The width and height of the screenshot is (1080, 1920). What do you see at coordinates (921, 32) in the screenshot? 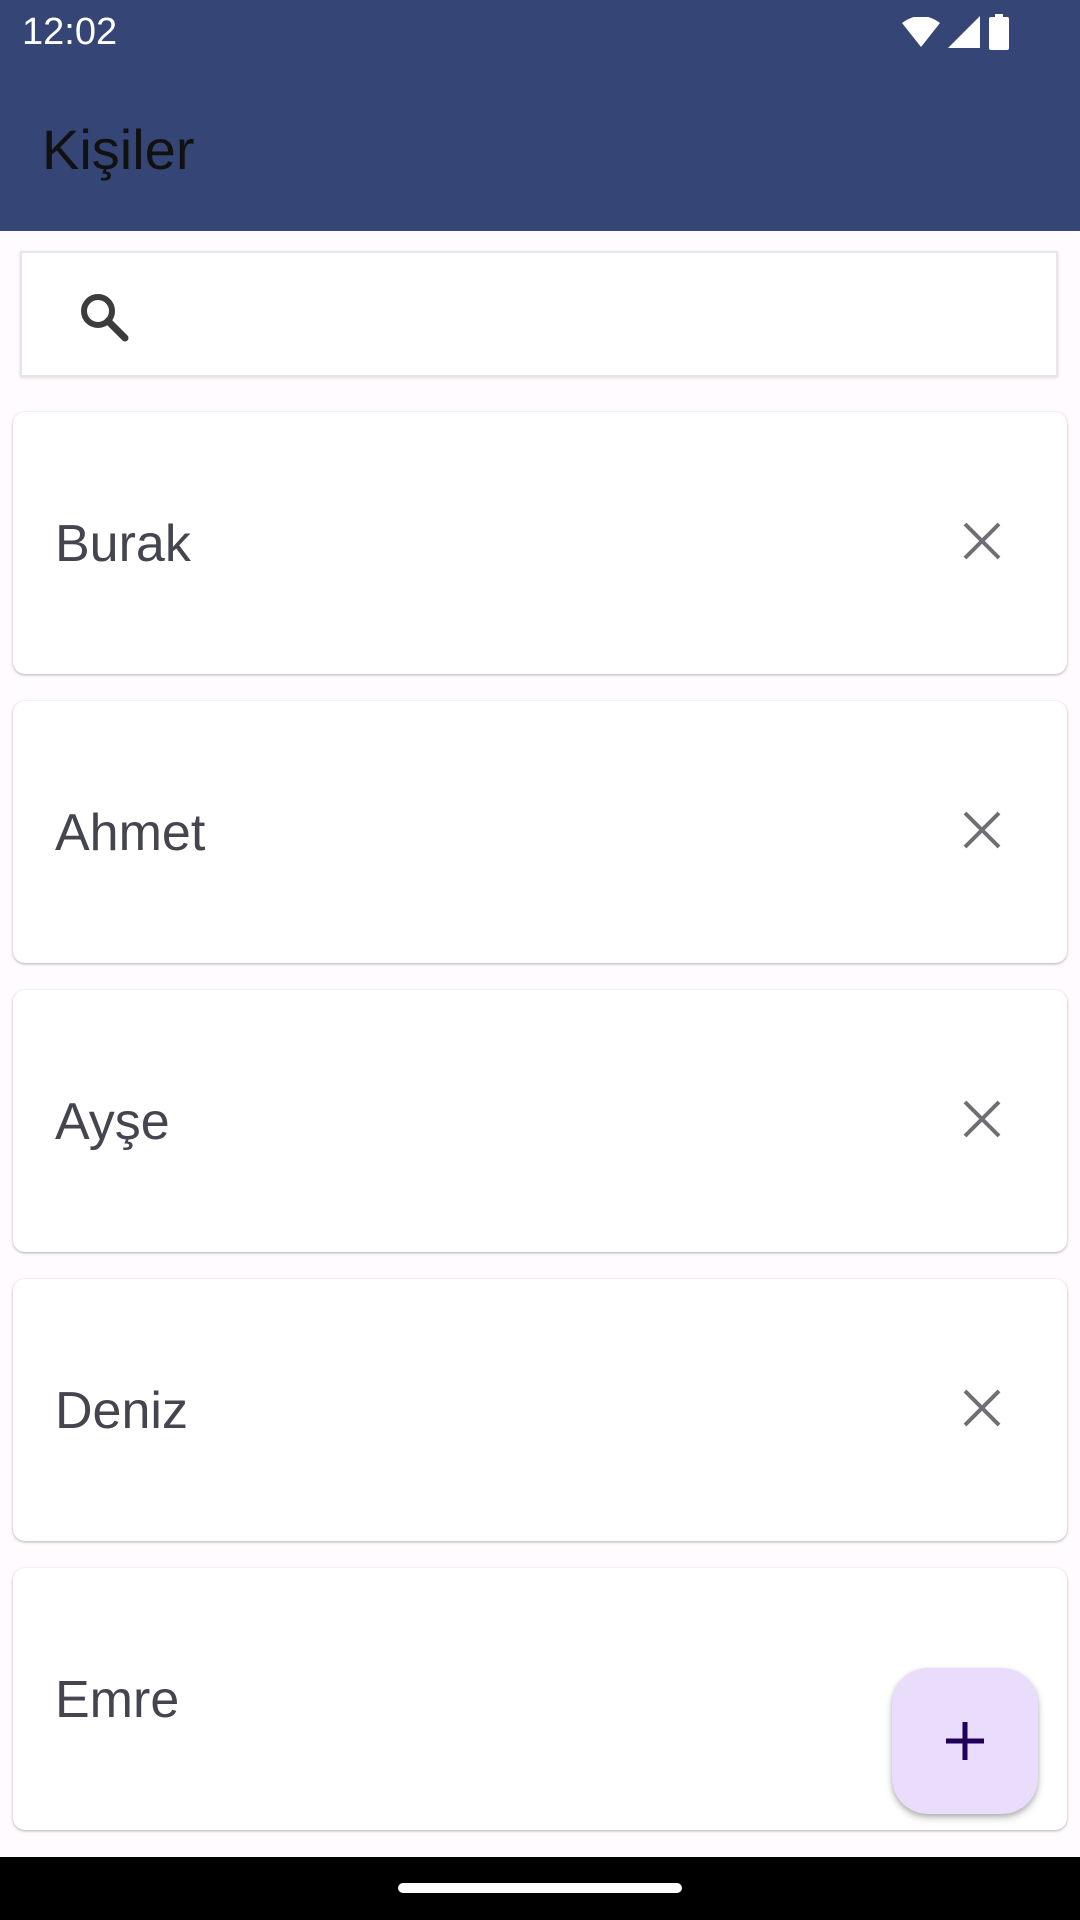
I see `wifi-icon` at bounding box center [921, 32].